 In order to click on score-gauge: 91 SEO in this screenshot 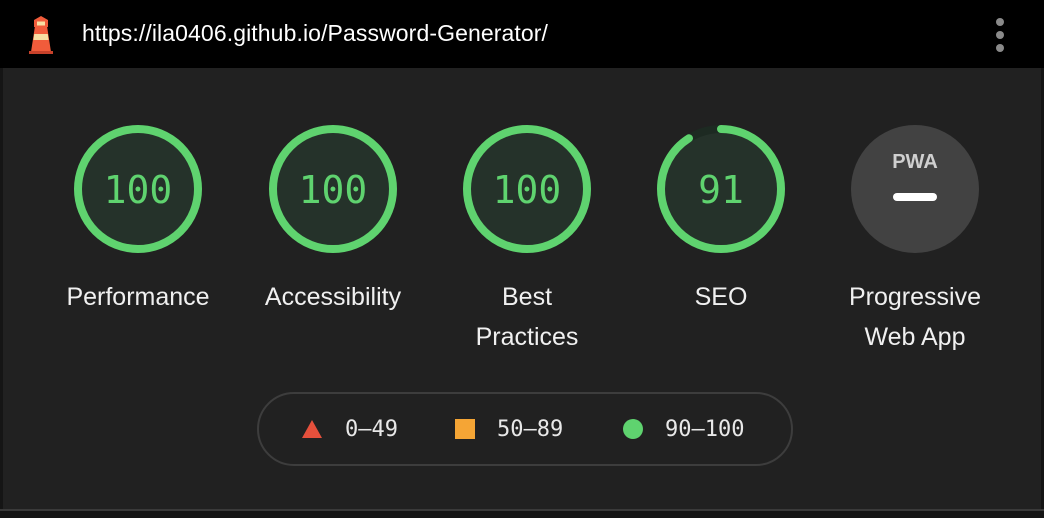, I will do `click(721, 220)`.